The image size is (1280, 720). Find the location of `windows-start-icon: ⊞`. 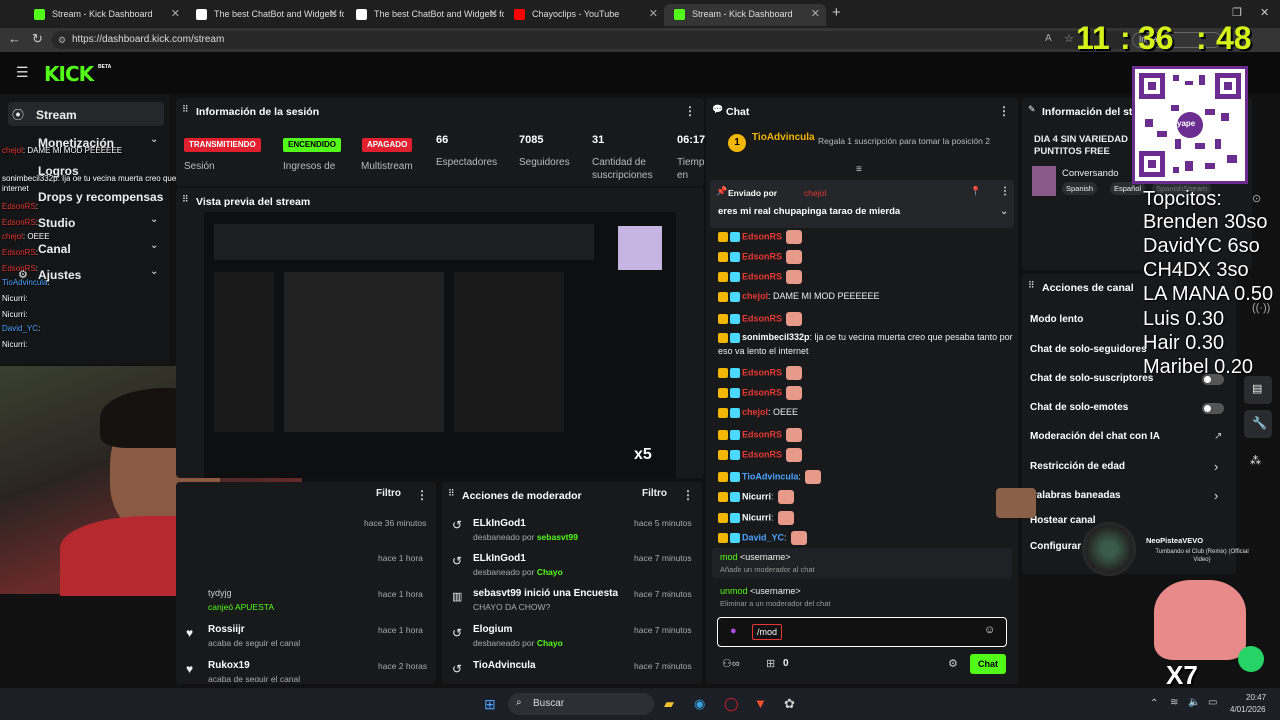

windows-start-icon: ⊞ is located at coordinates (490, 704).